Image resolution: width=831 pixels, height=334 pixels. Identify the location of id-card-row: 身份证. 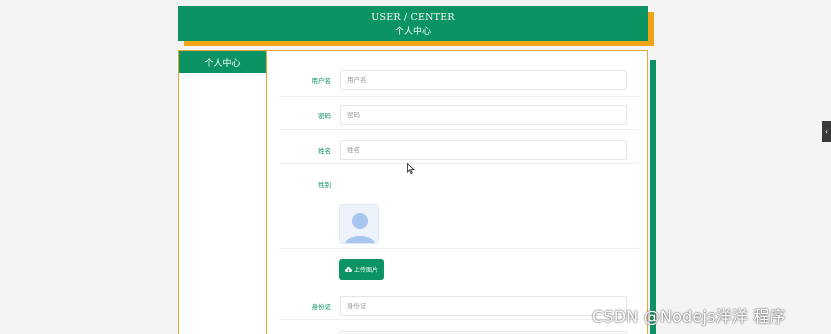
(459, 304).